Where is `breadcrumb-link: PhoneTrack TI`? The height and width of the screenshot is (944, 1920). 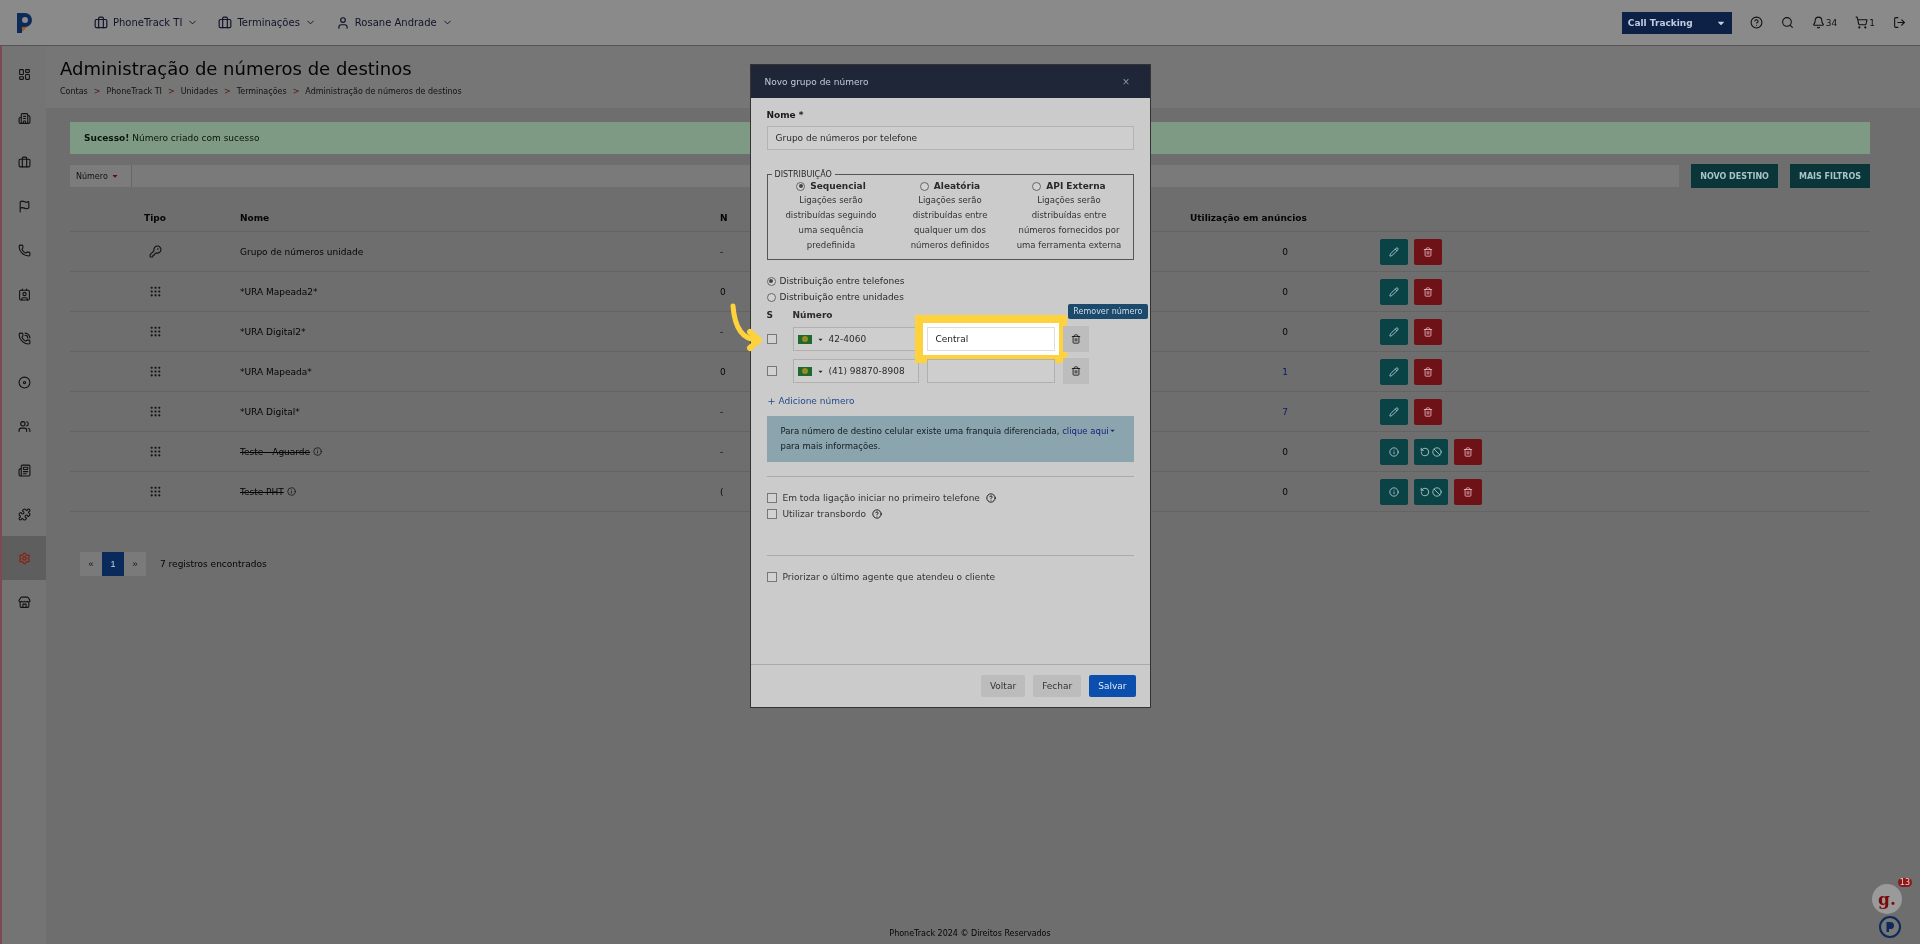
breadcrumb-link: PhoneTrack TI is located at coordinates (134, 91).